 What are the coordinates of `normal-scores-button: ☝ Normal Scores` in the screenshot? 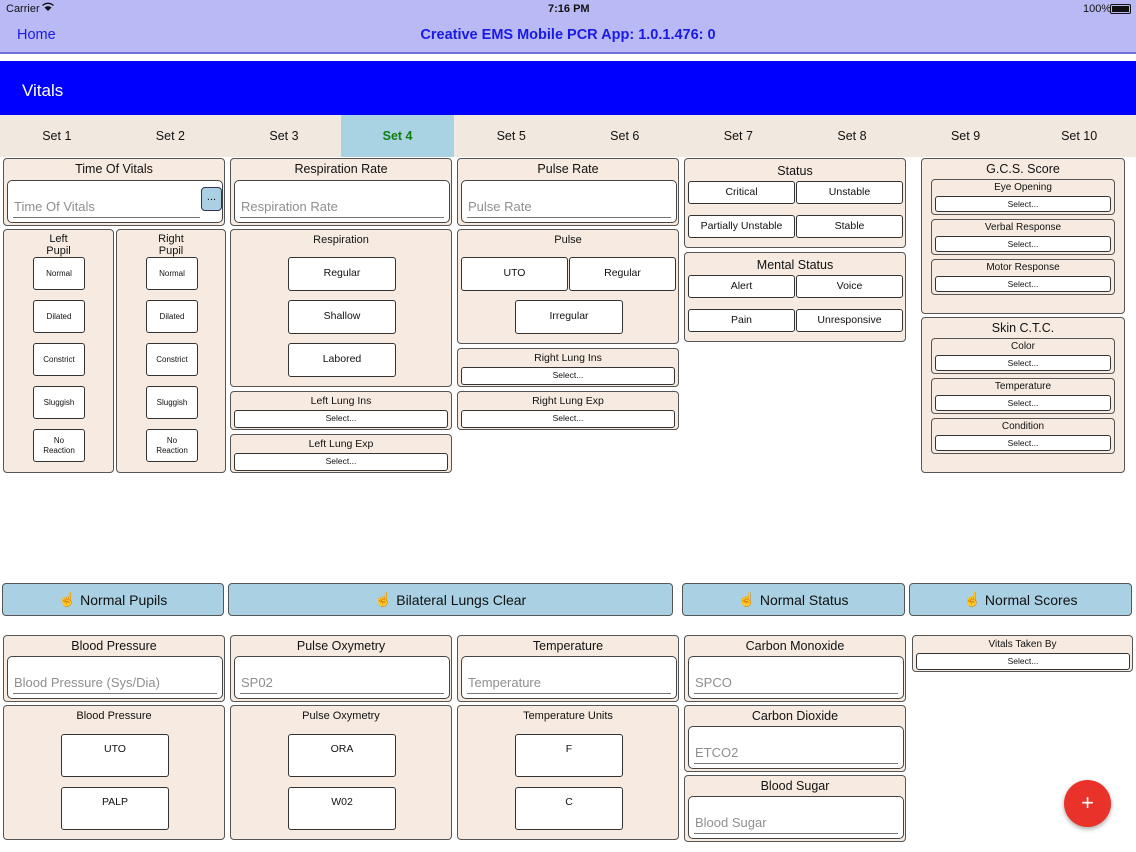 It's located at (1020, 599).